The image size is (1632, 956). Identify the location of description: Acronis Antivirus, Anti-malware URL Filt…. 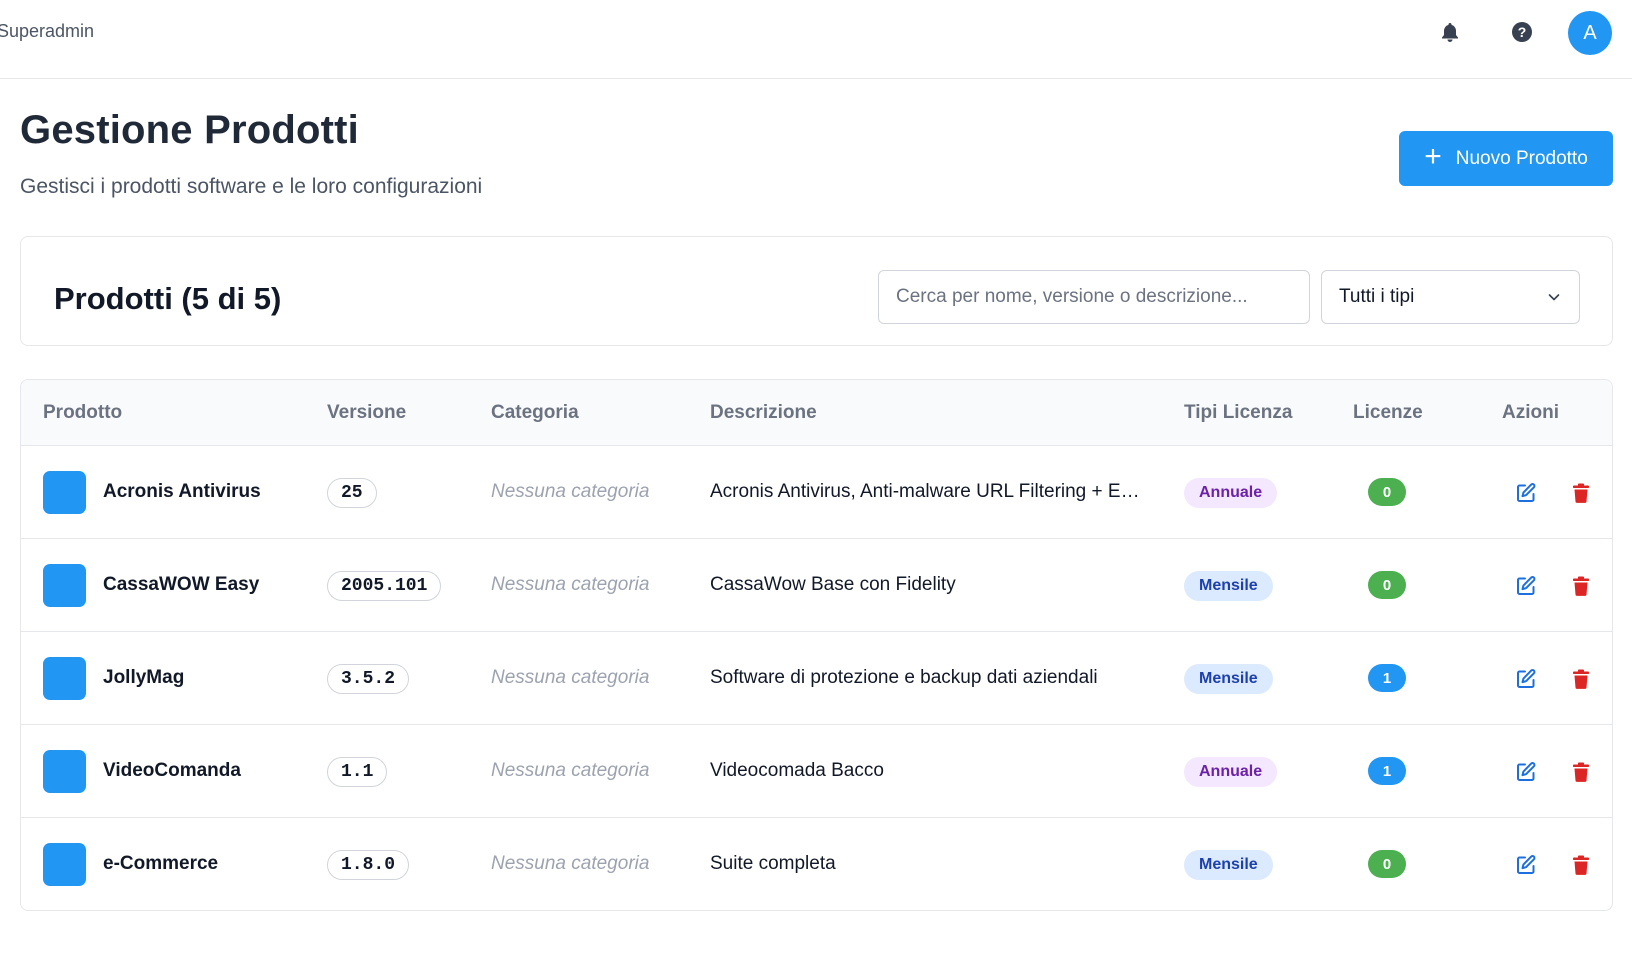
(925, 491).